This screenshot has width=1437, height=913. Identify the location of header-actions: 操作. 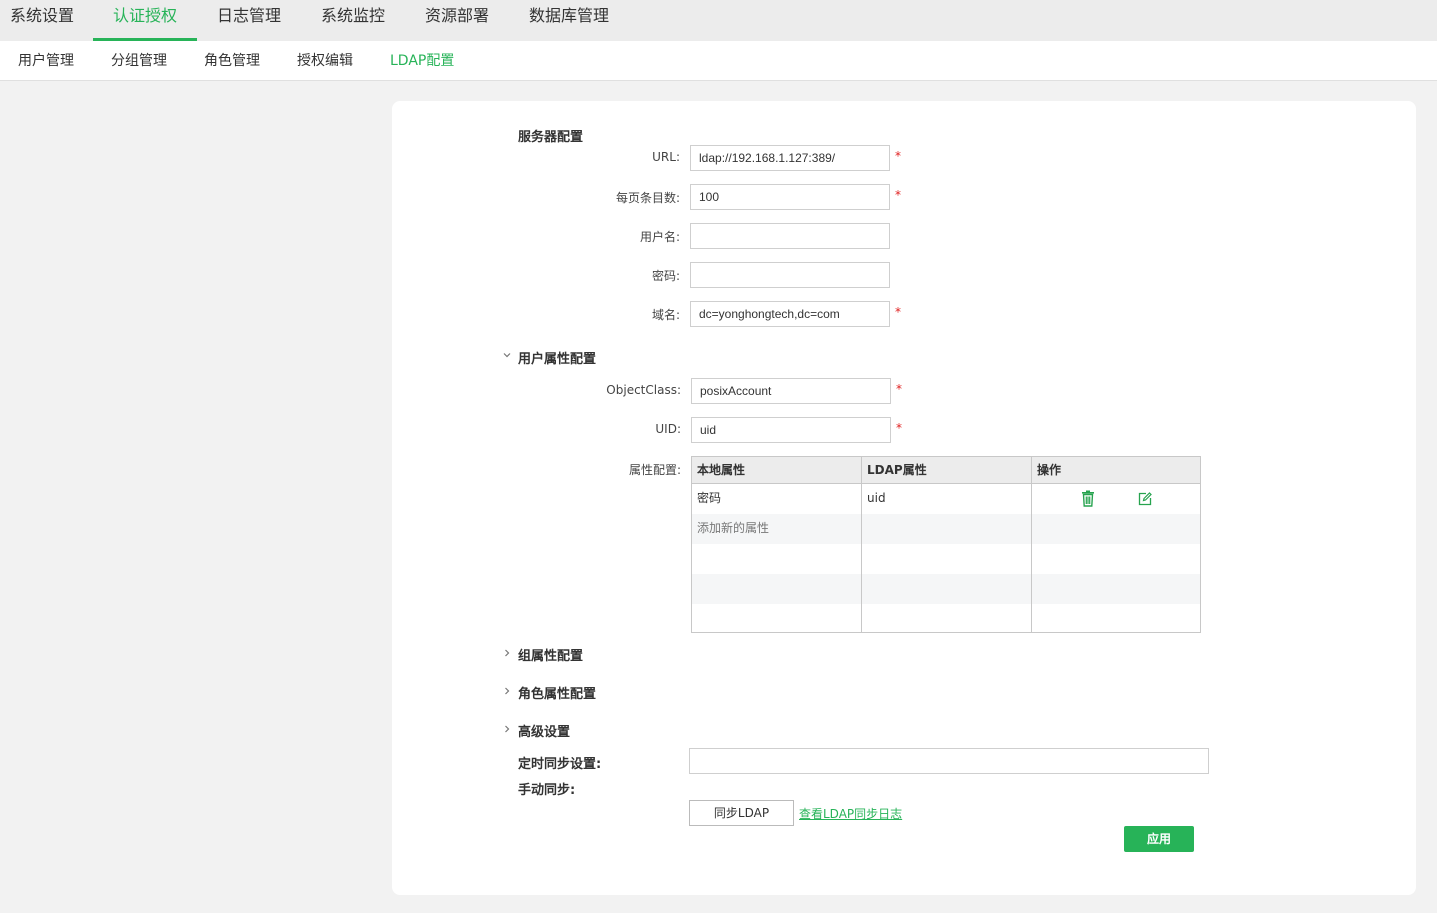
(1049, 470).